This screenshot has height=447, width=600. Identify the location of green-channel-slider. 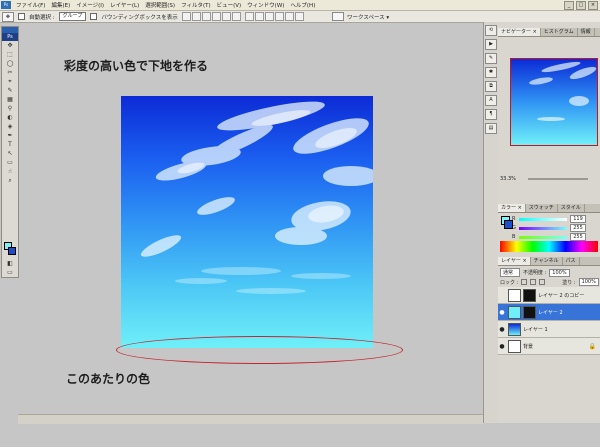
(543, 228).